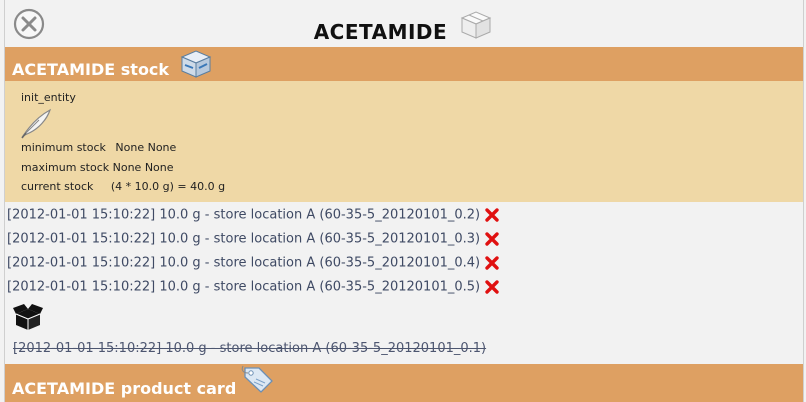 This screenshot has height=402, width=806. I want to click on product-card-label: ACETAMIDE product card, so click(124, 388).